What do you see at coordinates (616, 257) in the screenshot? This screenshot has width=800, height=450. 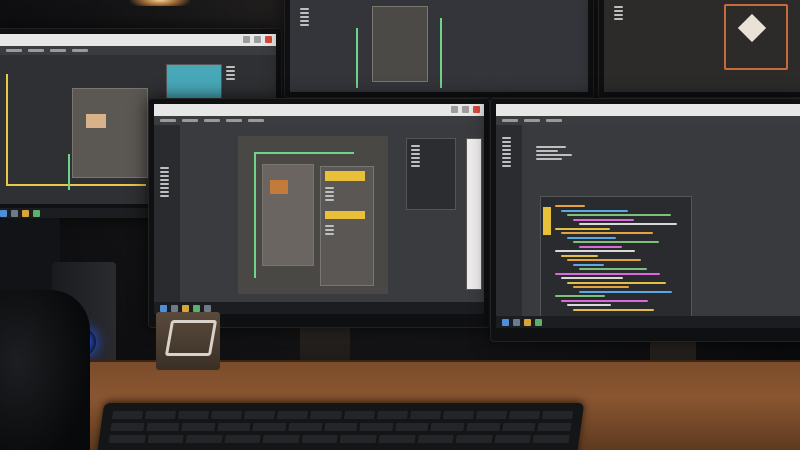 I see `code-editor` at bounding box center [616, 257].